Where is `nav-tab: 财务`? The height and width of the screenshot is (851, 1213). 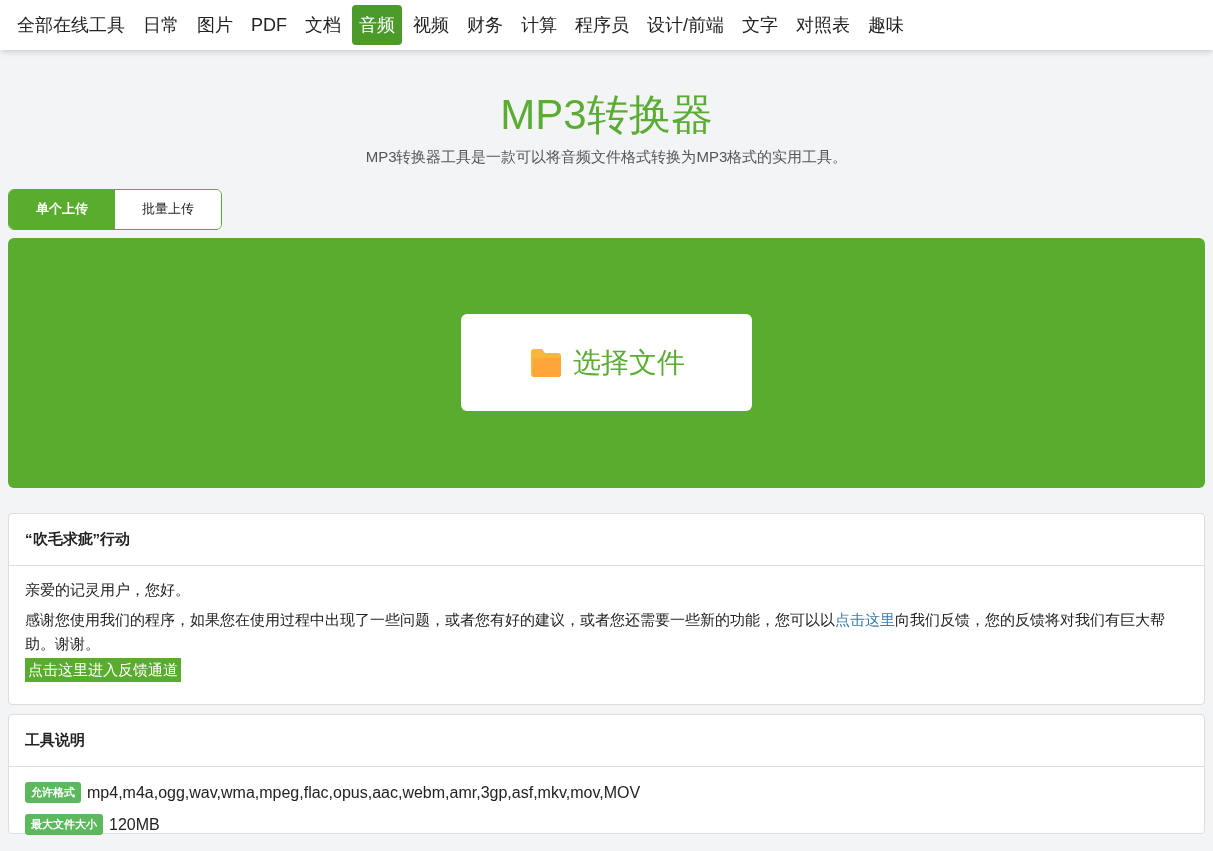
nav-tab: 财务 is located at coordinates (485, 25).